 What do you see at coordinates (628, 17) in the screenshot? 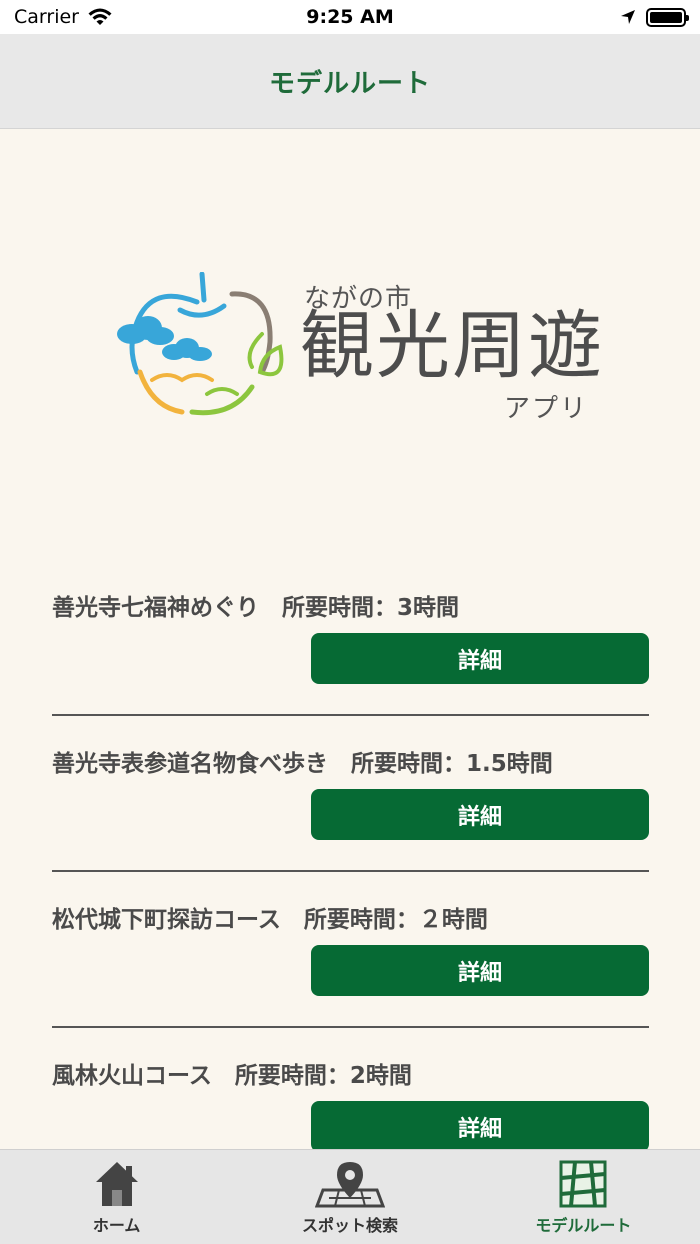
I see `location-arrow-icon` at bounding box center [628, 17].